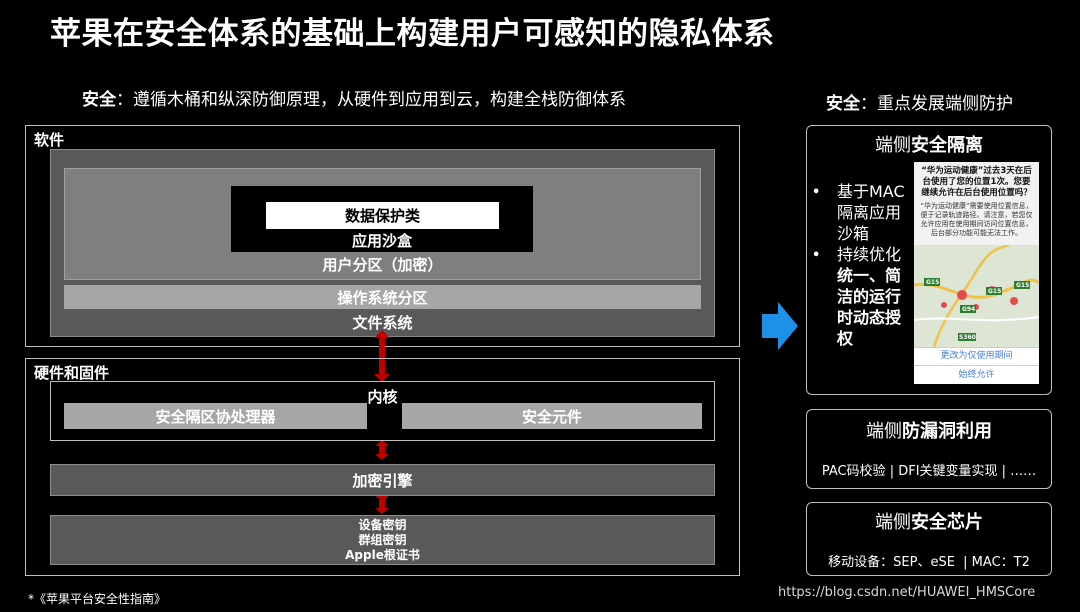  Describe the element at coordinates (371, 100) in the screenshot. I see `left-subtitle-text: ：遵循木桶和纵深防御原理，从硬件到应用到云，构建全栈防御体系` at that location.